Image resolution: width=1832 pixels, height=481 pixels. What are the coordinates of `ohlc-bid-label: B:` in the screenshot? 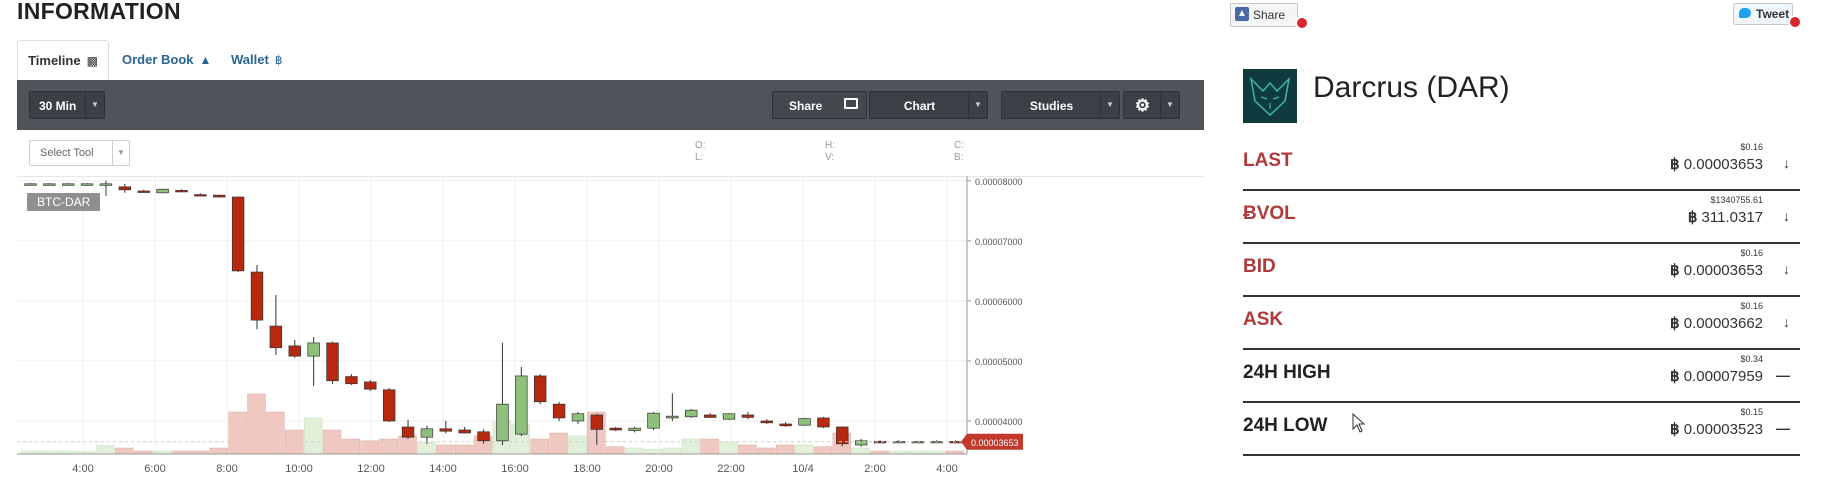 It's located at (959, 157).